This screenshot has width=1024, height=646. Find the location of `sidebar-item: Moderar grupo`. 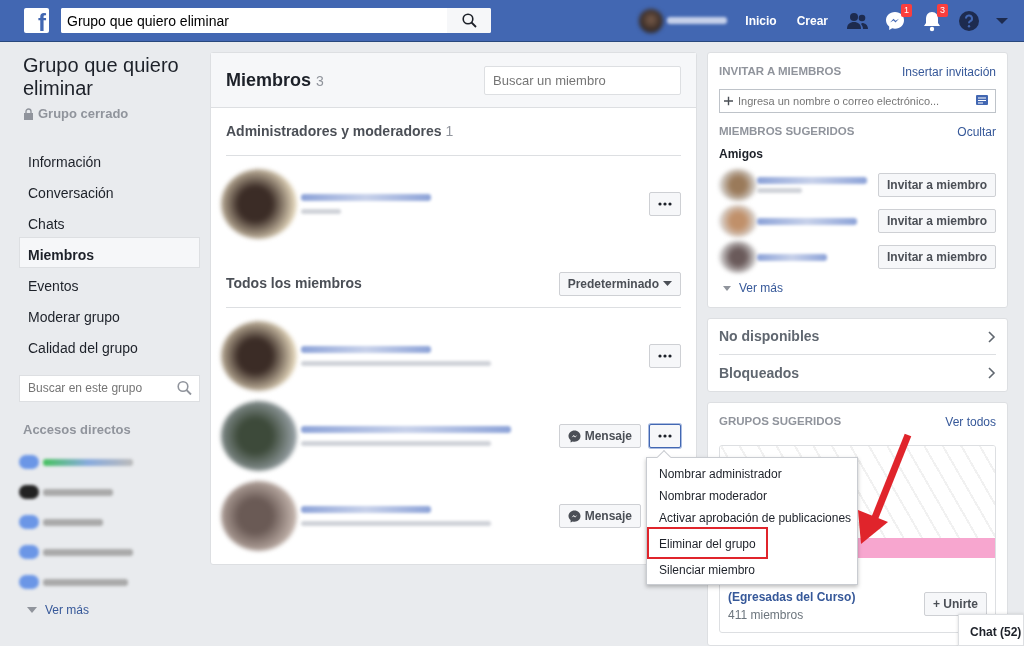

sidebar-item: Moderar grupo is located at coordinates (109, 314).